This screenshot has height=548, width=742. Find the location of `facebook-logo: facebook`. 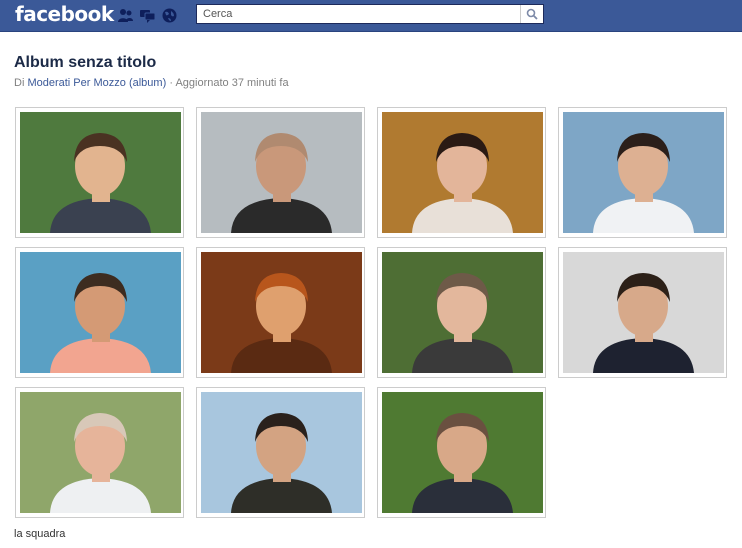

facebook-logo: facebook is located at coordinates (64, 14).